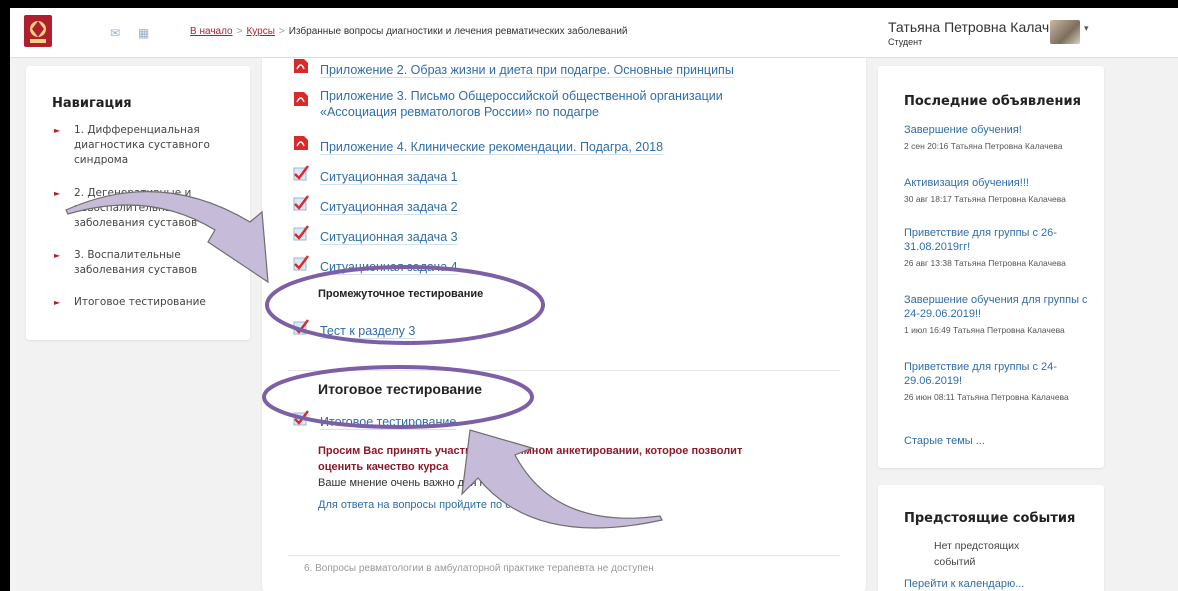  What do you see at coordinates (115, 33) in the screenshot?
I see `mail-icon: ✉` at bounding box center [115, 33].